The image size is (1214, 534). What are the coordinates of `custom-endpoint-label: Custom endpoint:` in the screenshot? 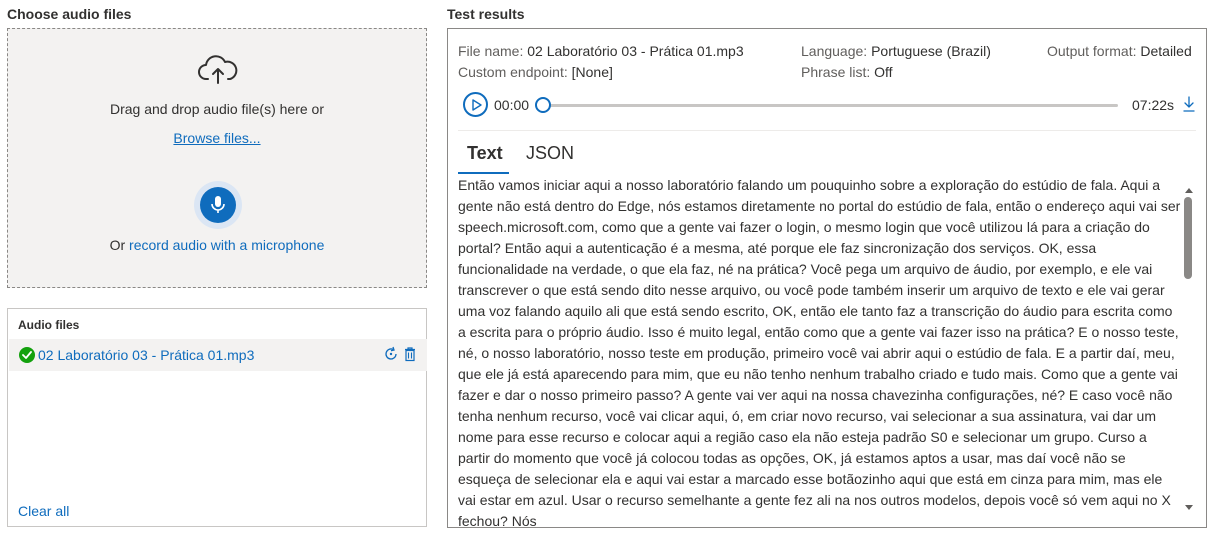 It's located at (513, 72).